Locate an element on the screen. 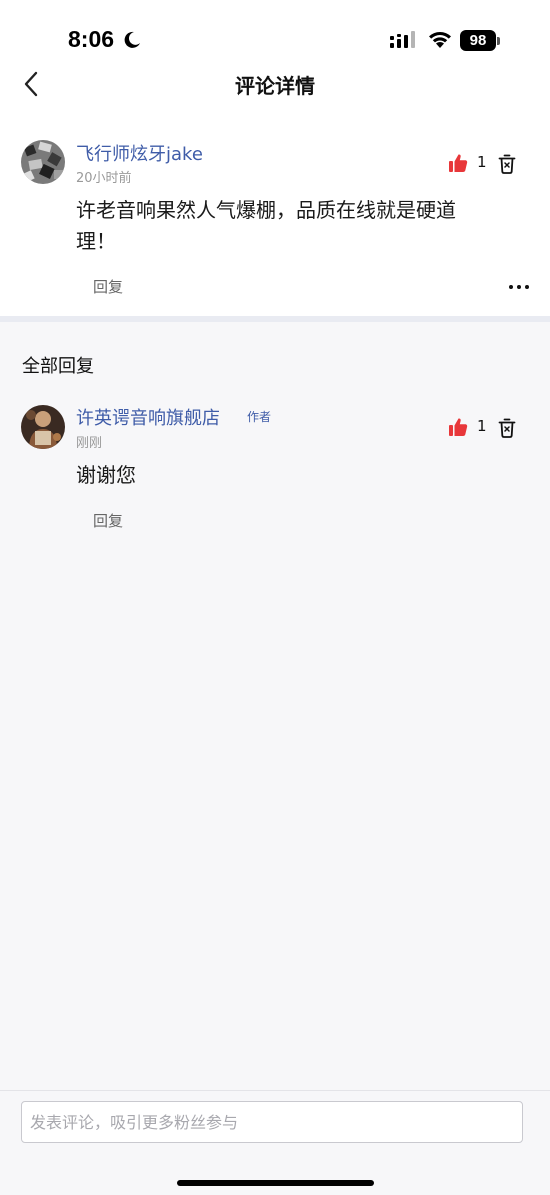  comment-text-line1: 许老音响果然人气爆棚，品质在线就是硬道 is located at coordinates (266, 210).